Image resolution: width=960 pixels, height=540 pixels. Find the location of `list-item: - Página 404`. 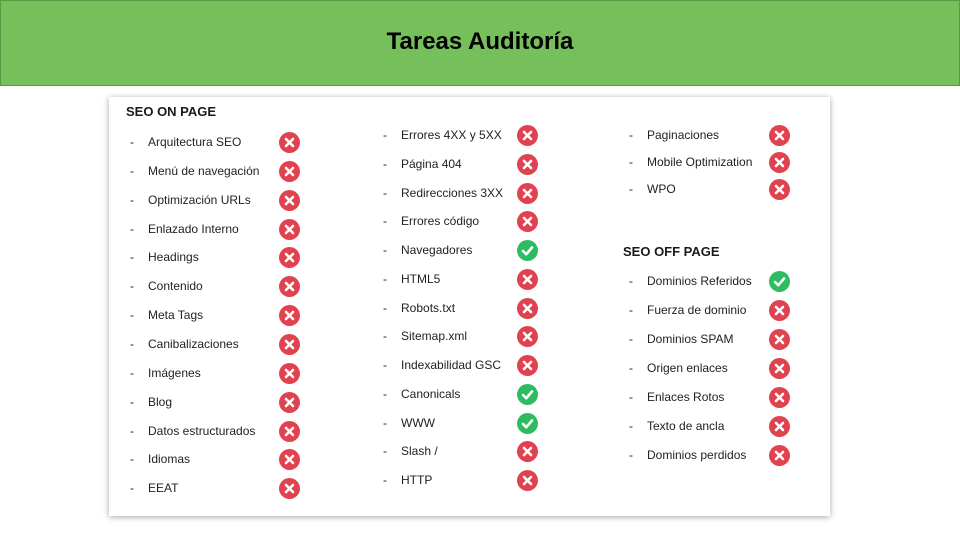

list-item: - Página 404 is located at coordinates (422, 164).